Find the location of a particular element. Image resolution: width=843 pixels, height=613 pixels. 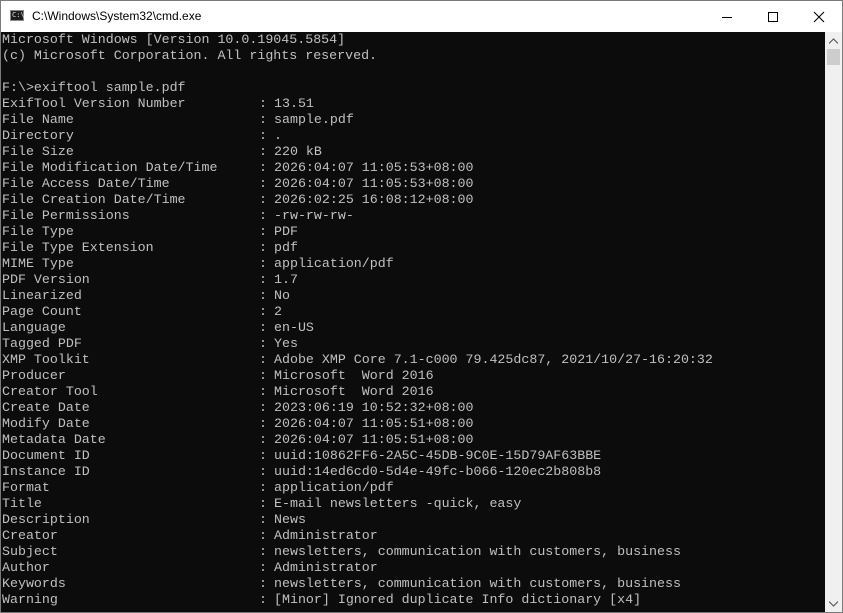

scroll-down-arrow-icon is located at coordinates (833, 603).